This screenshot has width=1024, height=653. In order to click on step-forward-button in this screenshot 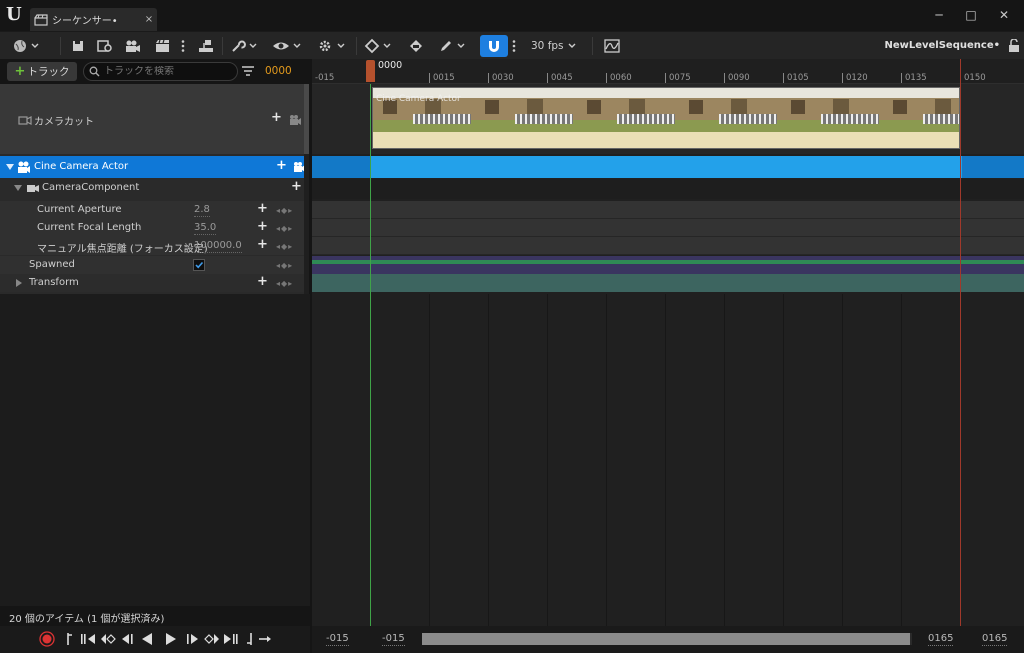, I will do `click(193, 639)`.